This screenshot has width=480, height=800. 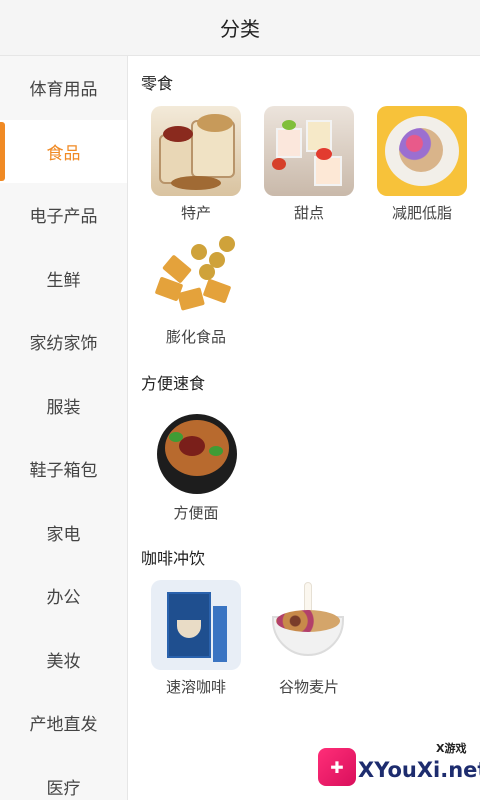 What do you see at coordinates (421, 213) in the screenshot?
I see `tile-label: 减肥低脂` at bounding box center [421, 213].